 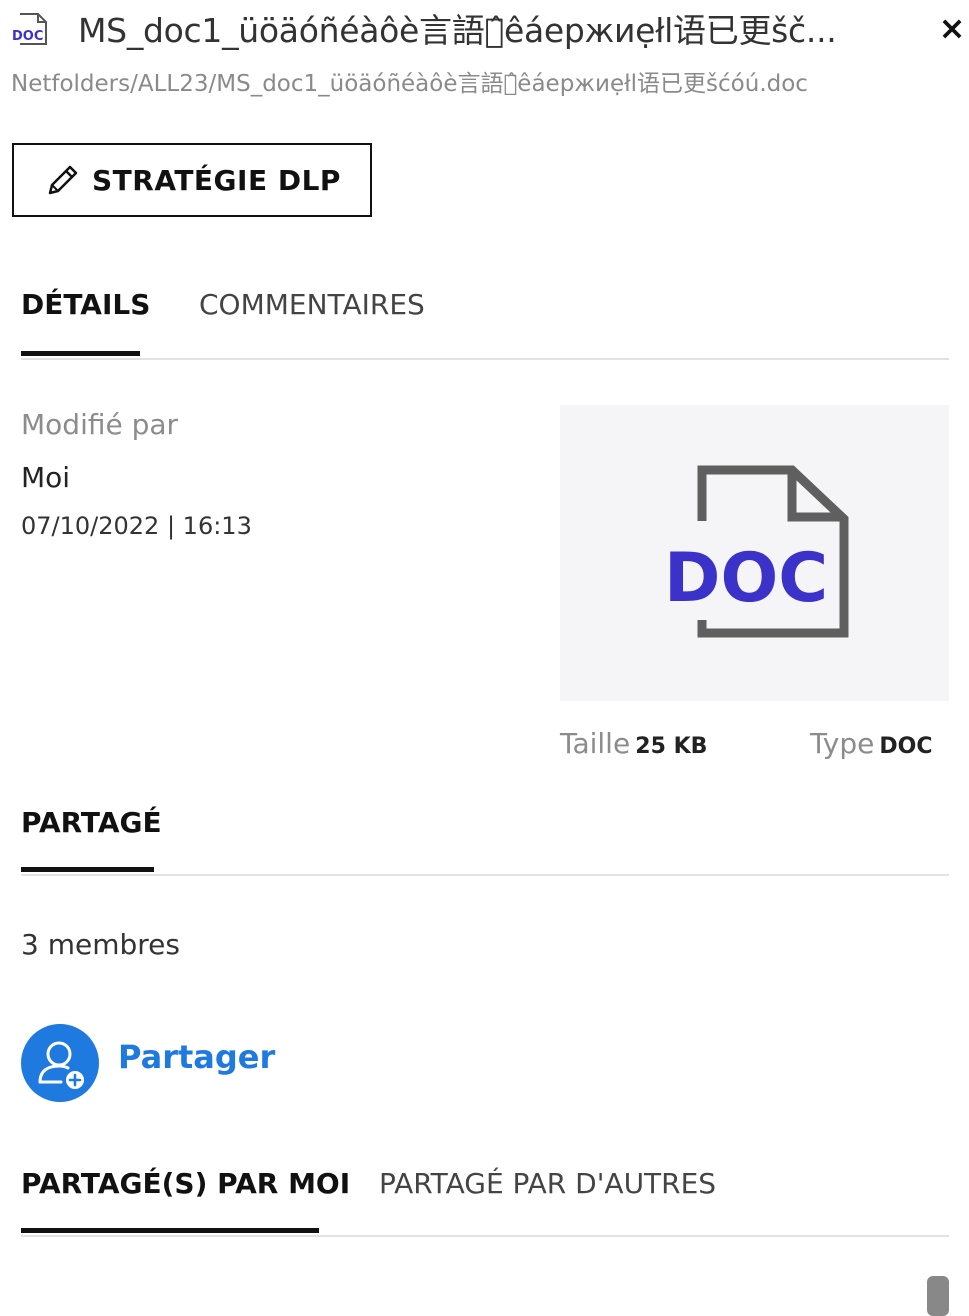 What do you see at coordinates (185, 1183) in the screenshot?
I see `tab-shared-by-me: PARTAGÉ(S) PAR MOI` at bounding box center [185, 1183].